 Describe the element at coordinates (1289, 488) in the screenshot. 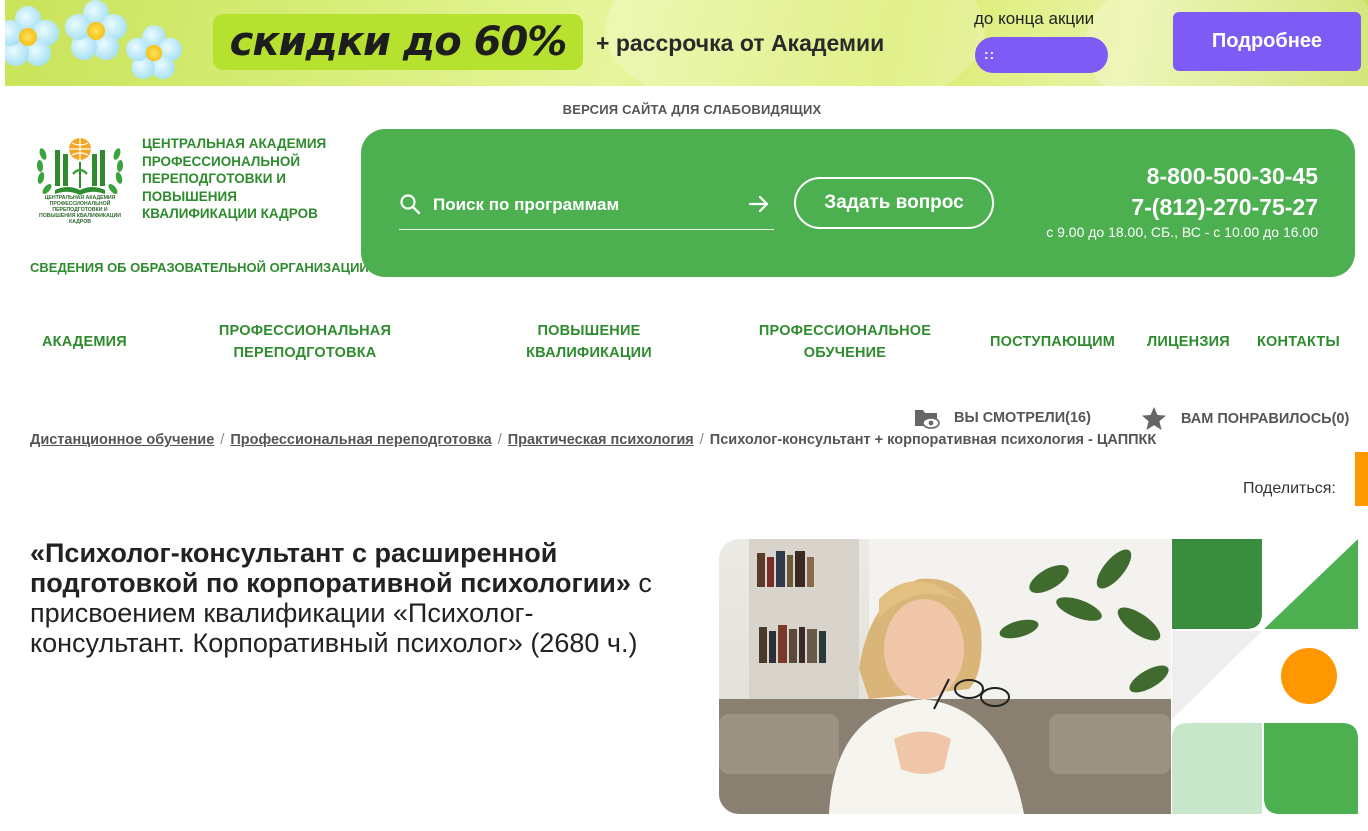

I see `share-label: Поделиться:` at that location.